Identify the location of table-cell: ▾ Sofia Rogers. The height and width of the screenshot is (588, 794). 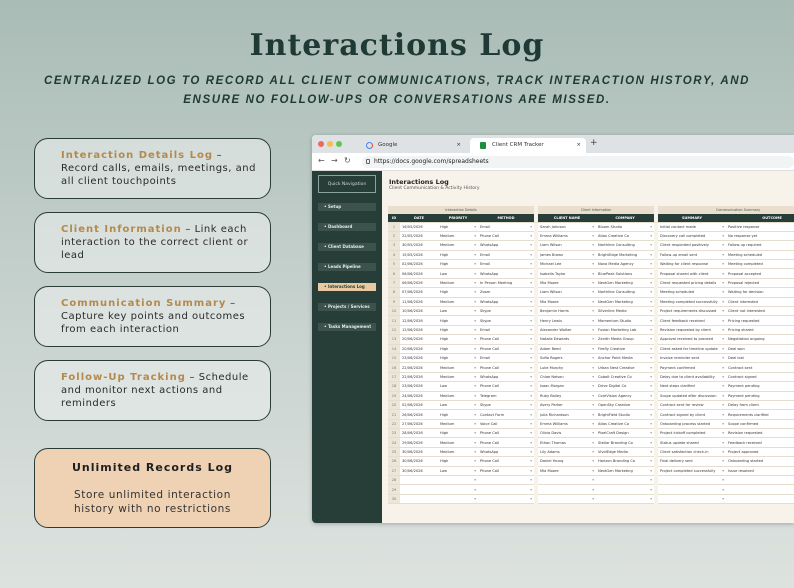
(567, 358).